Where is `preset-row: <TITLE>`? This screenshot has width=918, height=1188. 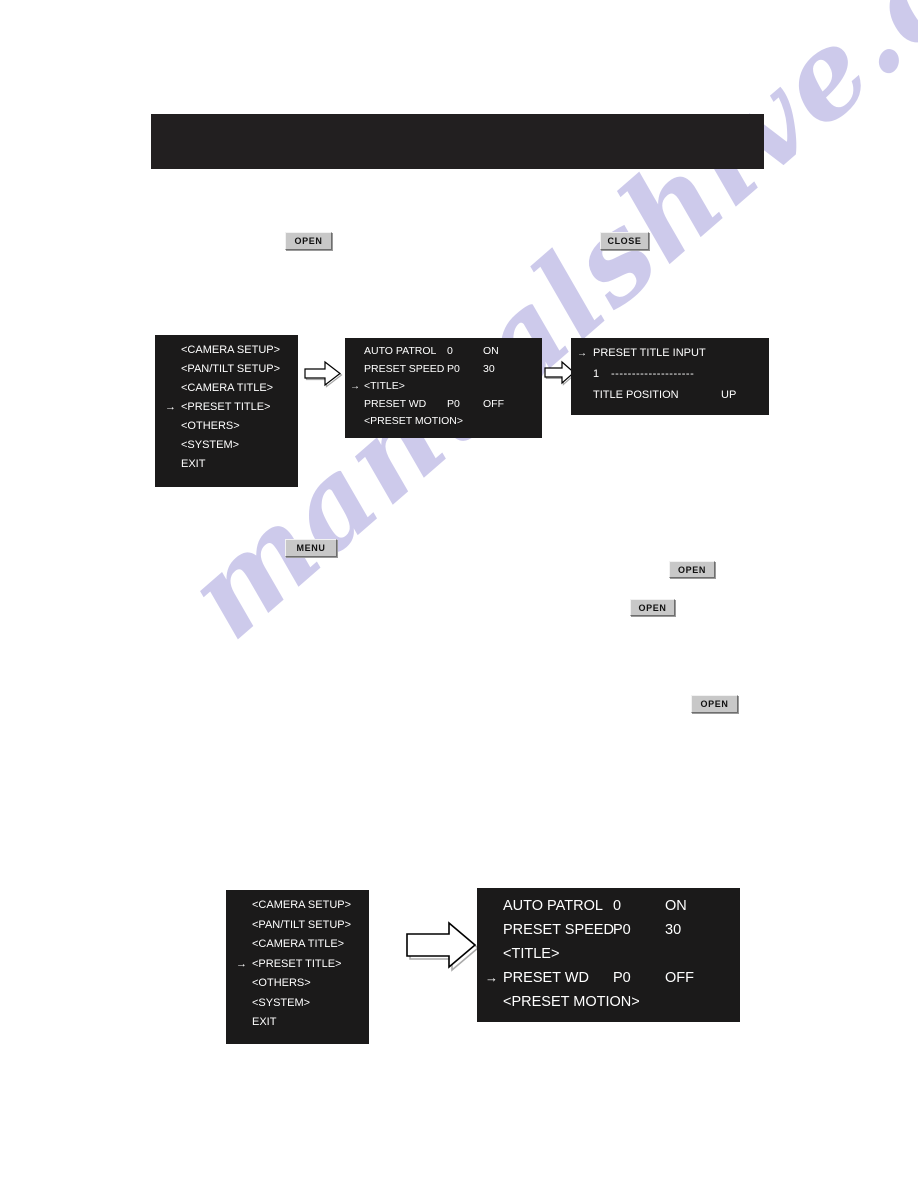
preset-row: <TITLE> is located at coordinates (608, 954).